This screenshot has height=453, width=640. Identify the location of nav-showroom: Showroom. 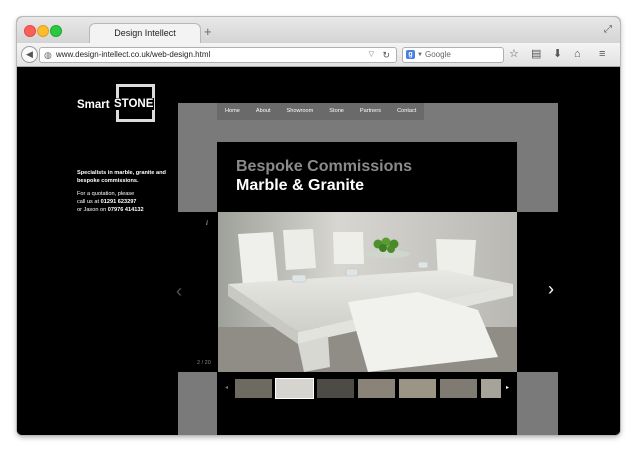
(300, 111).